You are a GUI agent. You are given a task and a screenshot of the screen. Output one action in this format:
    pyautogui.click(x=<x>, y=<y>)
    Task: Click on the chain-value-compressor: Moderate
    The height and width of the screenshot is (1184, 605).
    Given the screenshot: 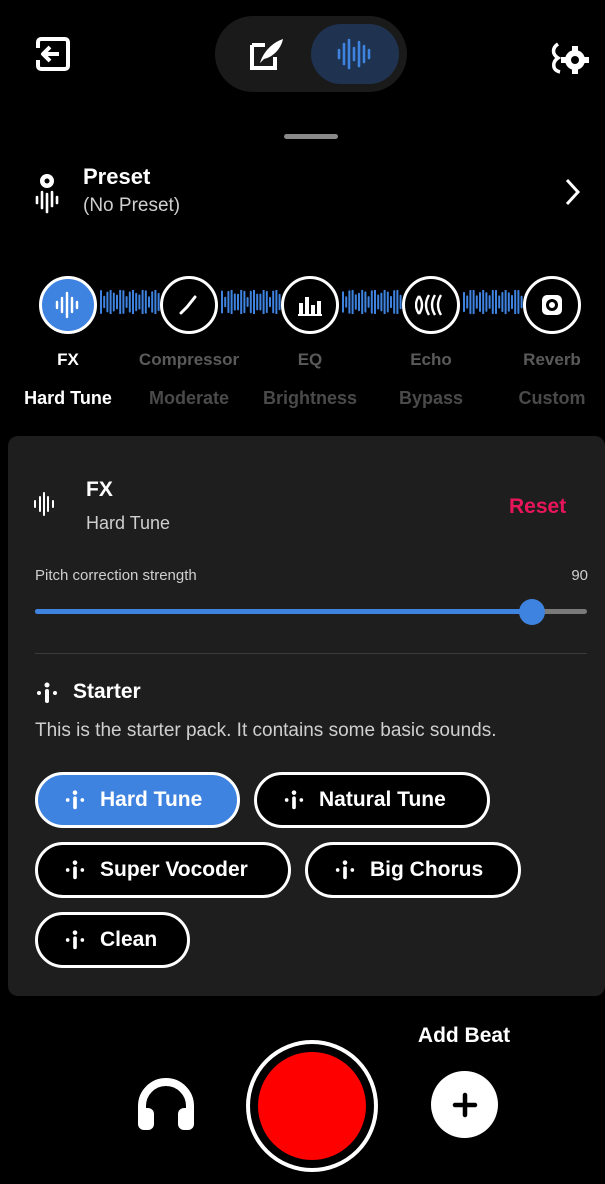 What is the action you would take?
    pyautogui.click(x=188, y=398)
    